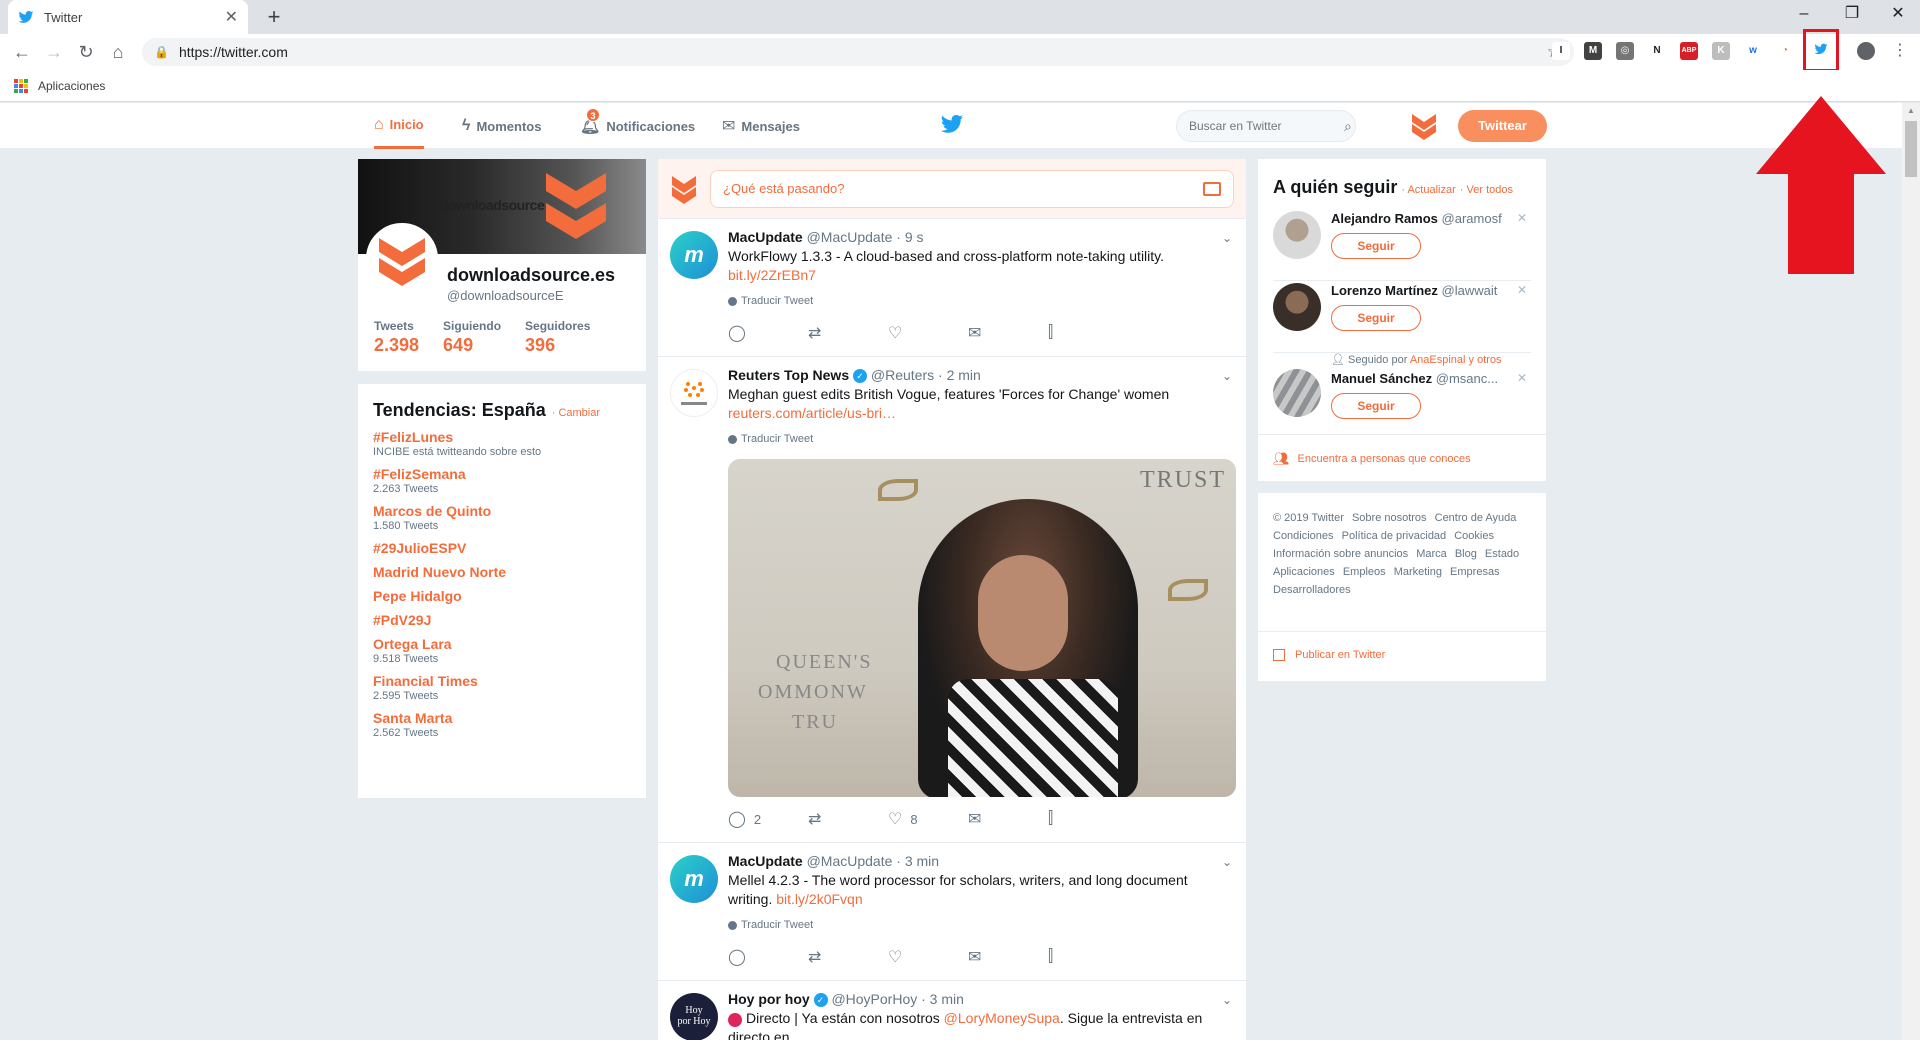  What do you see at coordinates (1428, 190) in the screenshot?
I see `refresh-link: · Actualizar` at bounding box center [1428, 190].